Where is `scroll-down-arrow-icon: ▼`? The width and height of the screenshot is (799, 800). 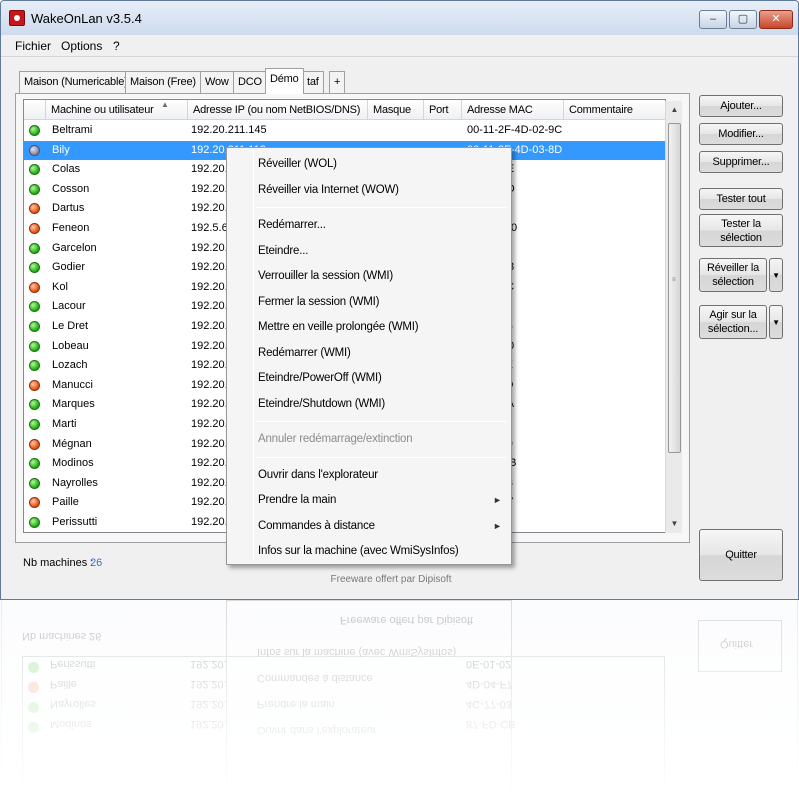
scroll-down-arrow-icon: ▼ is located at coordinates (674, 523).